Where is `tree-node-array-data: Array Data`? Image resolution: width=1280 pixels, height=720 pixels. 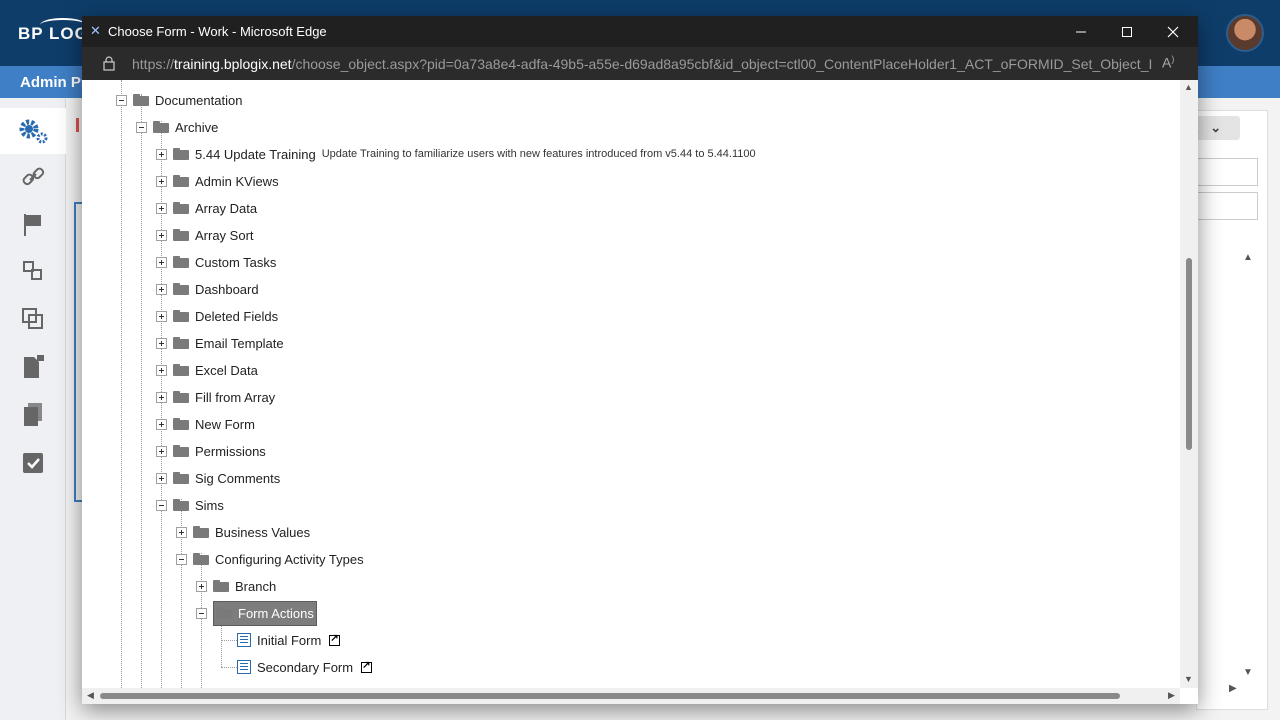 tree-node-array-data: Array Data is located at coordinates (206, 208).